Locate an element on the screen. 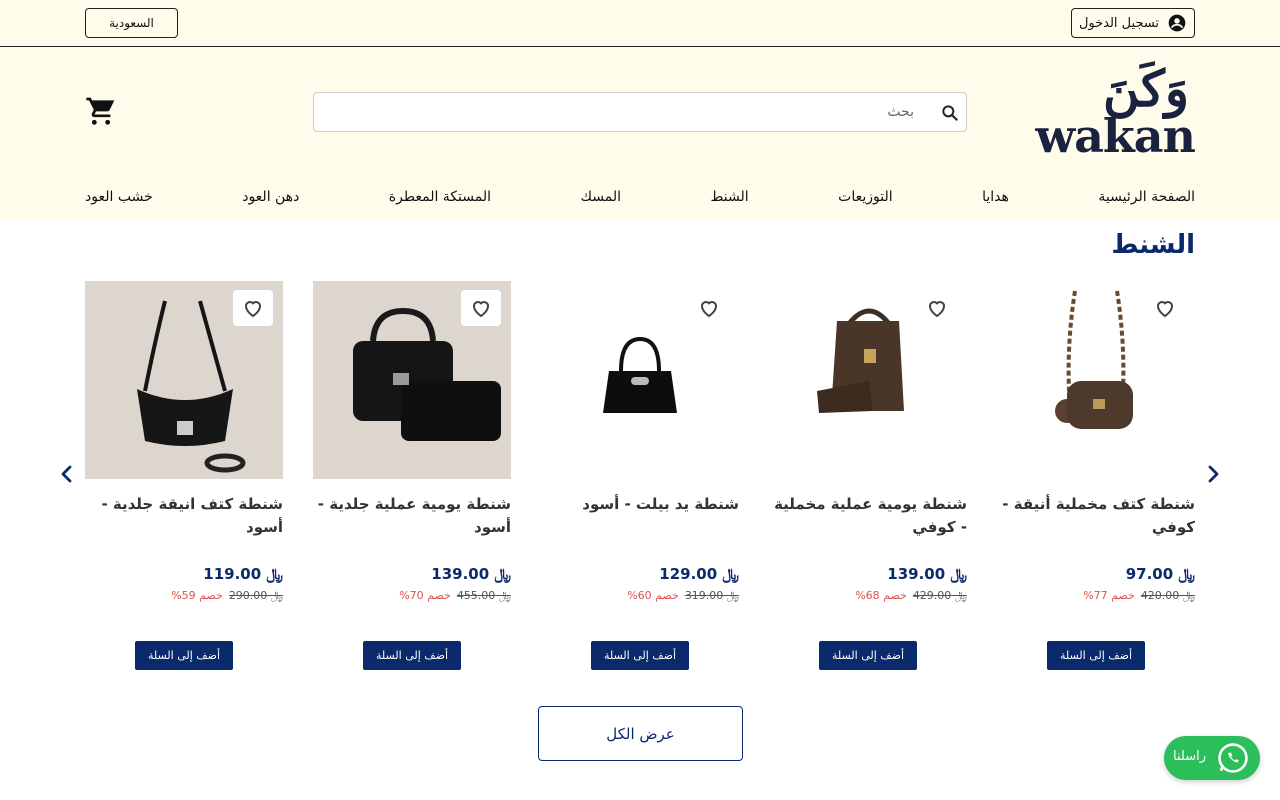 The height and width of the screenshot is (800, 1280). discount-badge: خصم 77% is located at coordinates (1109, 595).